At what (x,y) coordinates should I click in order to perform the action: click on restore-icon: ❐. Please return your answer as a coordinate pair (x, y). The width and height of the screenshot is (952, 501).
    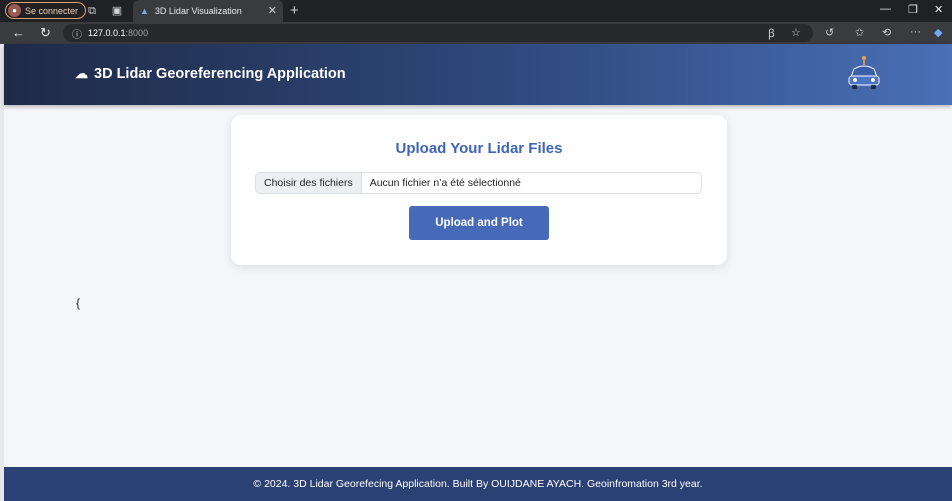
    Looking at the image, I should click on (913, 9).